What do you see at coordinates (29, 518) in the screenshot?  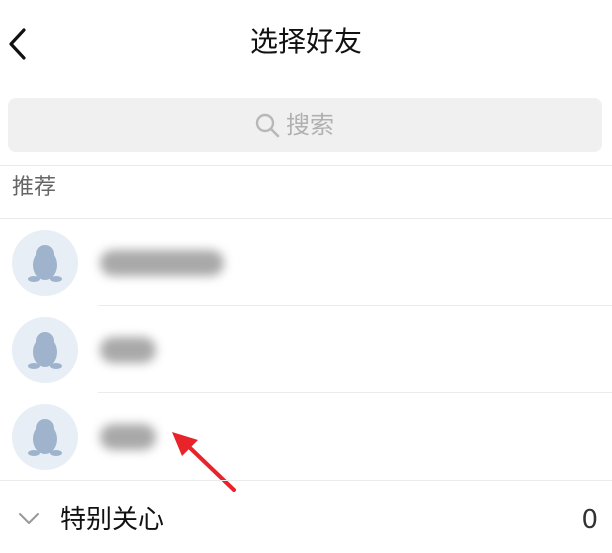 I see `chevron-down-icon` at bounding box center [29, 518].